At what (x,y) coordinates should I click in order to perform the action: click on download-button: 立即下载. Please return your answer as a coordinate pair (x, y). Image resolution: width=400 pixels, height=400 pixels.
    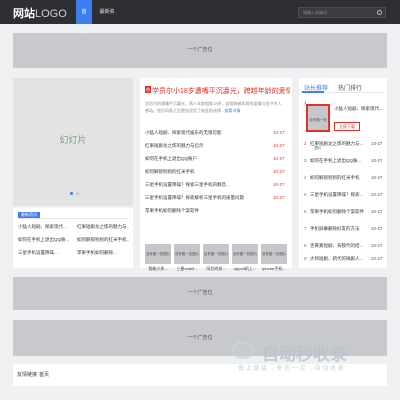
    Looking at the image, I should click on (347, 126).